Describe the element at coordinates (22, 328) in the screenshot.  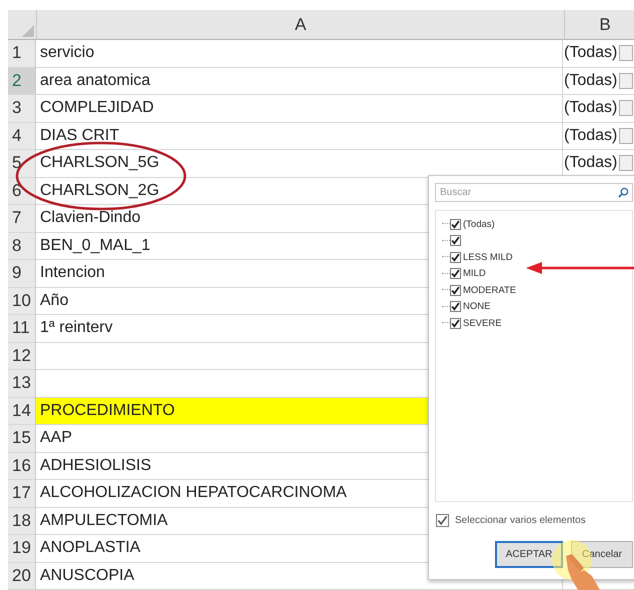
I see `row-header: 11` at that location.